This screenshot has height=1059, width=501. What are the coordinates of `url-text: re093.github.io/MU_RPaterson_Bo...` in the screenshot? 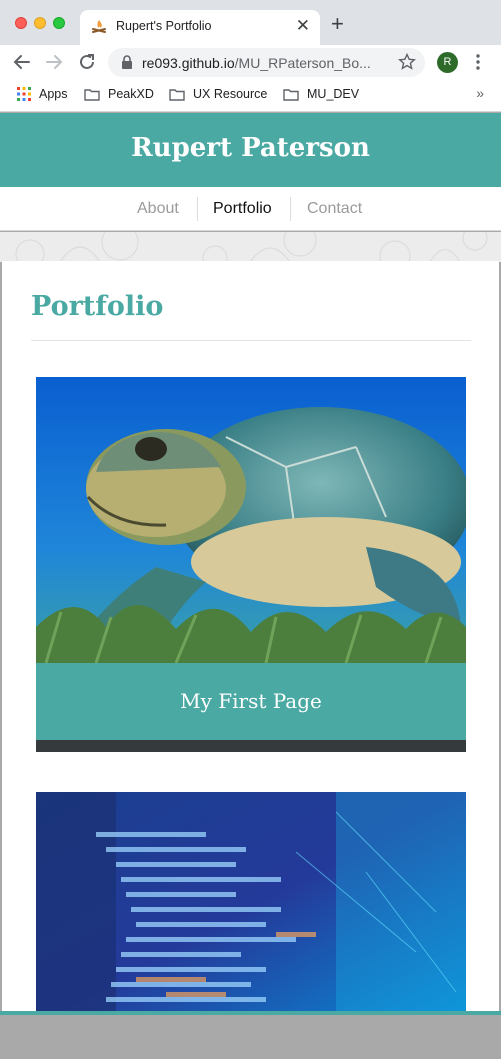 It's located at (264, 63).